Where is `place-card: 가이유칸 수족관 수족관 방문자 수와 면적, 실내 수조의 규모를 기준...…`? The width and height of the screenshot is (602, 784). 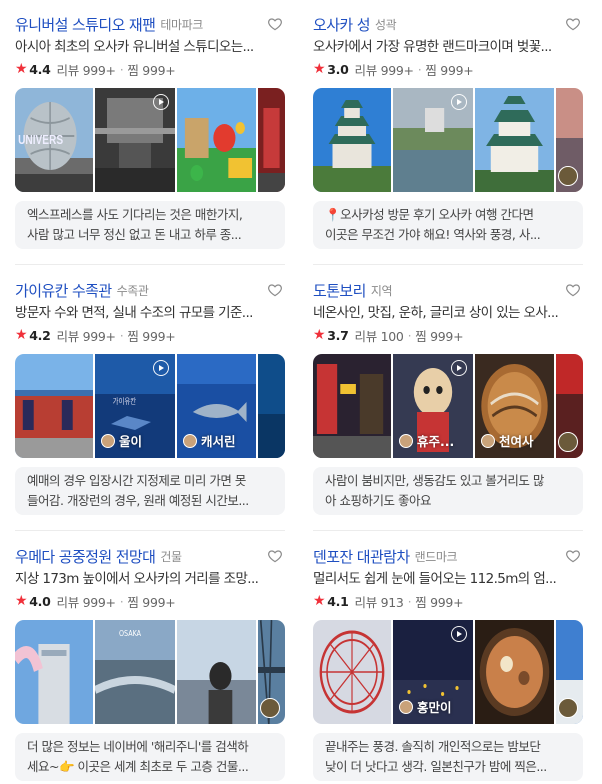
place-card: 가이유칸 수족관 수족관 방문자 수와 면적, 실내 수조의 규모를 기준...… is located at coordinates (150, 396).